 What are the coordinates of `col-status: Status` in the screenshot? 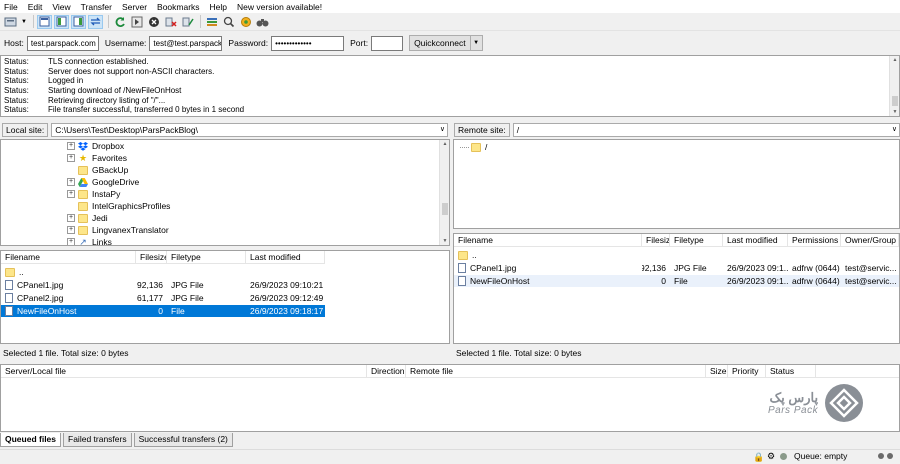 It's located at (791, 371).